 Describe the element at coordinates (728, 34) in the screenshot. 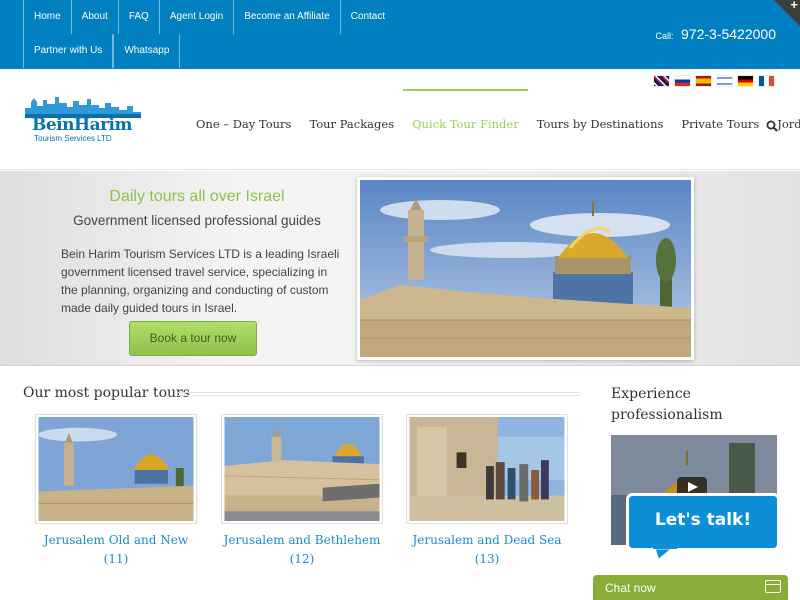

I see `phone-number: 972-3-5422000` at that location.